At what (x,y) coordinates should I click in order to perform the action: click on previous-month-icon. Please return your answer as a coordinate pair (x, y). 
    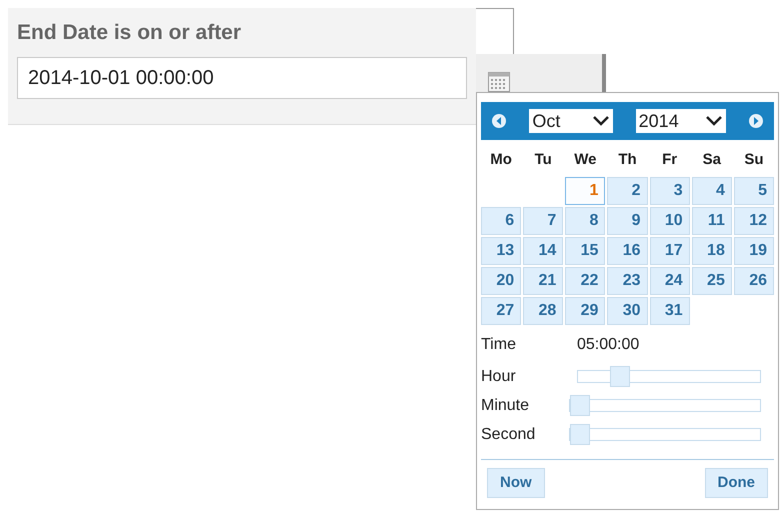
    Looking at the image, I should click on (499, 121).